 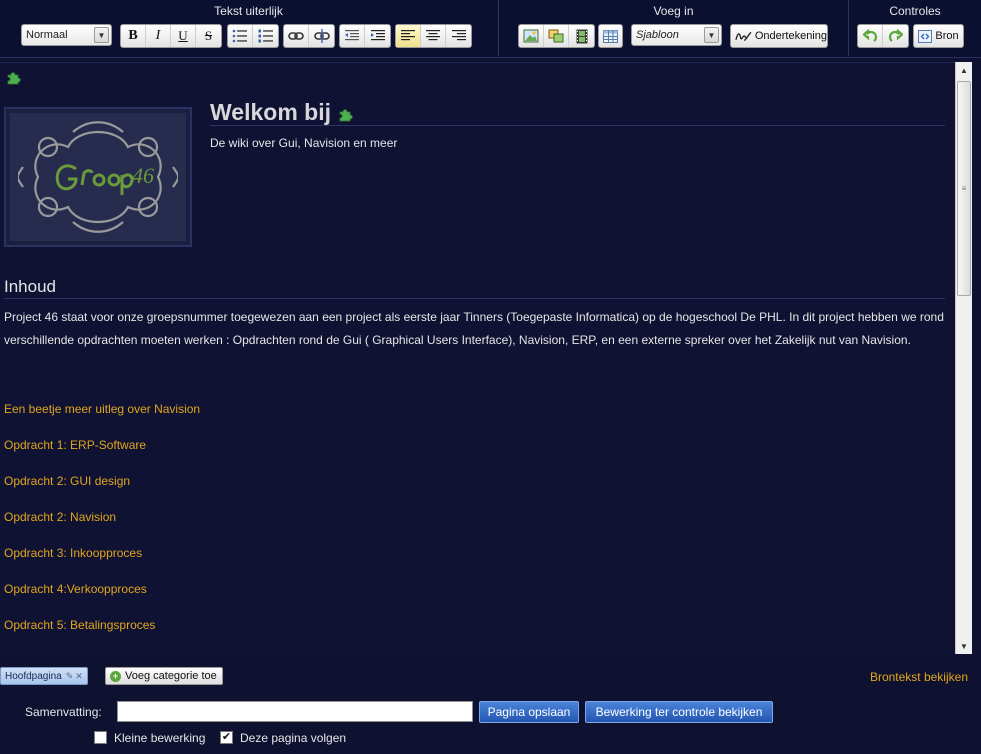 I want to click on numbered-list-icon, so click(x=265, y=36).